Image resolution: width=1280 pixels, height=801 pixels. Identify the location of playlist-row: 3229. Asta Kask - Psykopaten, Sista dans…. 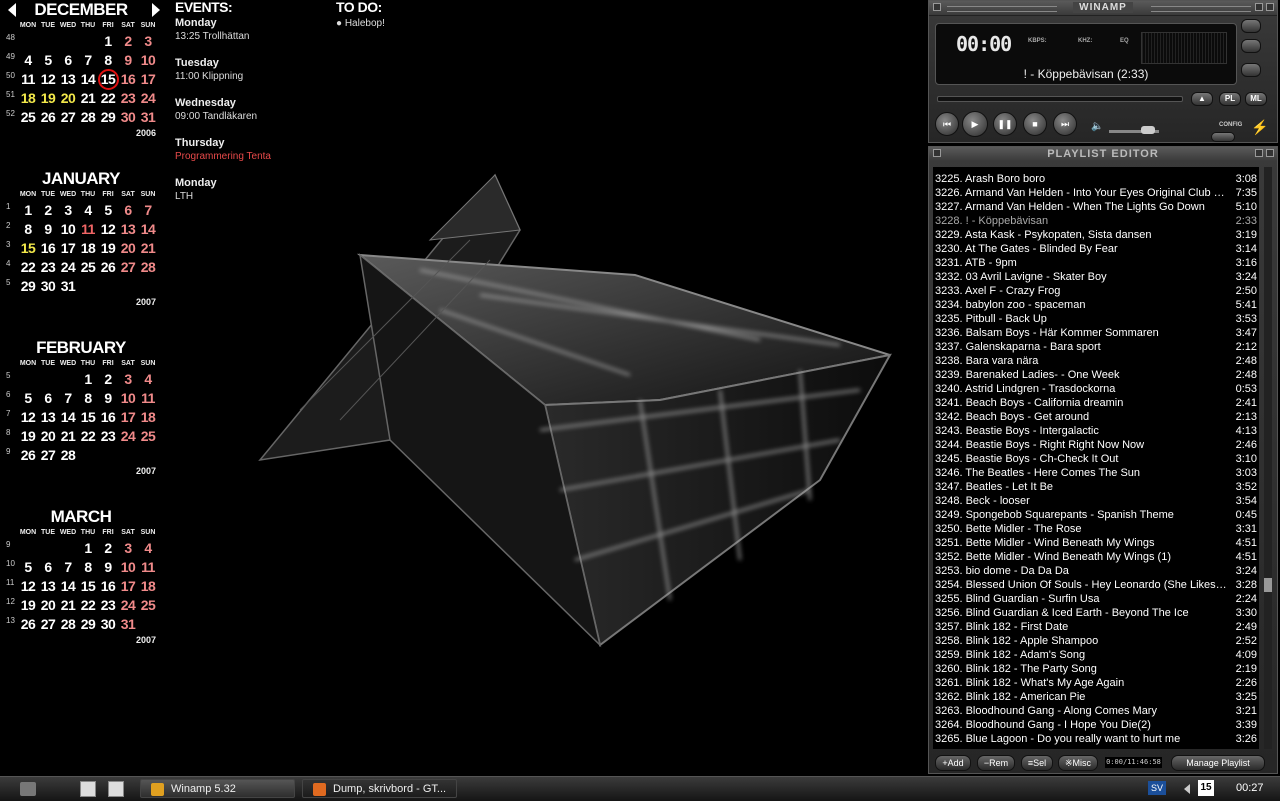
(1096, 235).